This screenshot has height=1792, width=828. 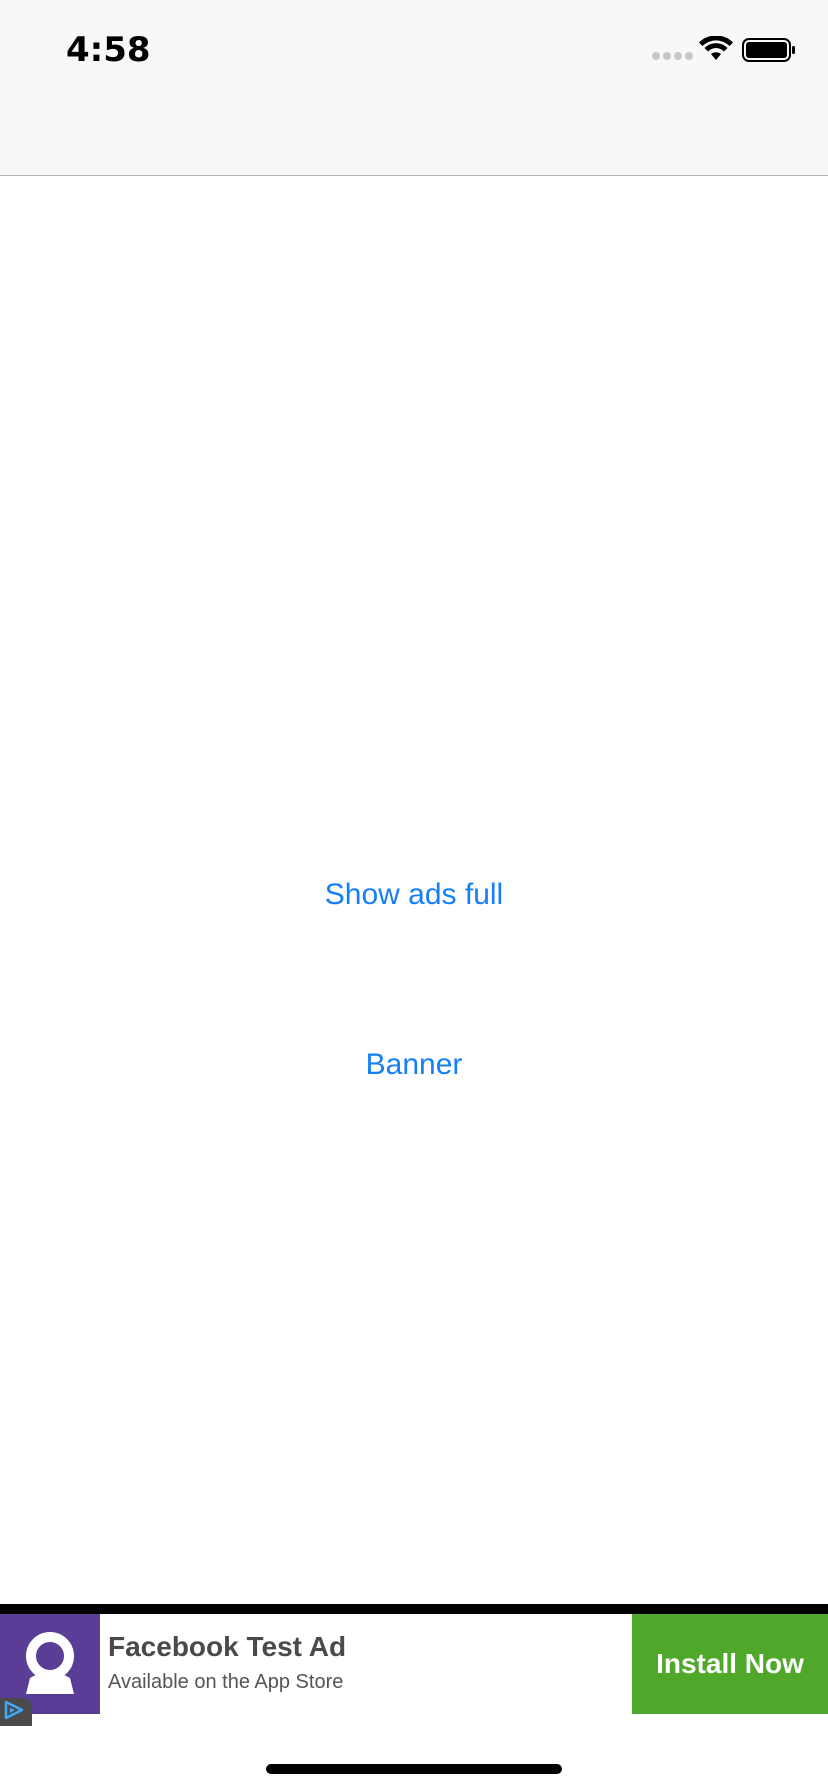 I want to click on ad-title: Facebook Test Ad, so click(x=227, y=1646).